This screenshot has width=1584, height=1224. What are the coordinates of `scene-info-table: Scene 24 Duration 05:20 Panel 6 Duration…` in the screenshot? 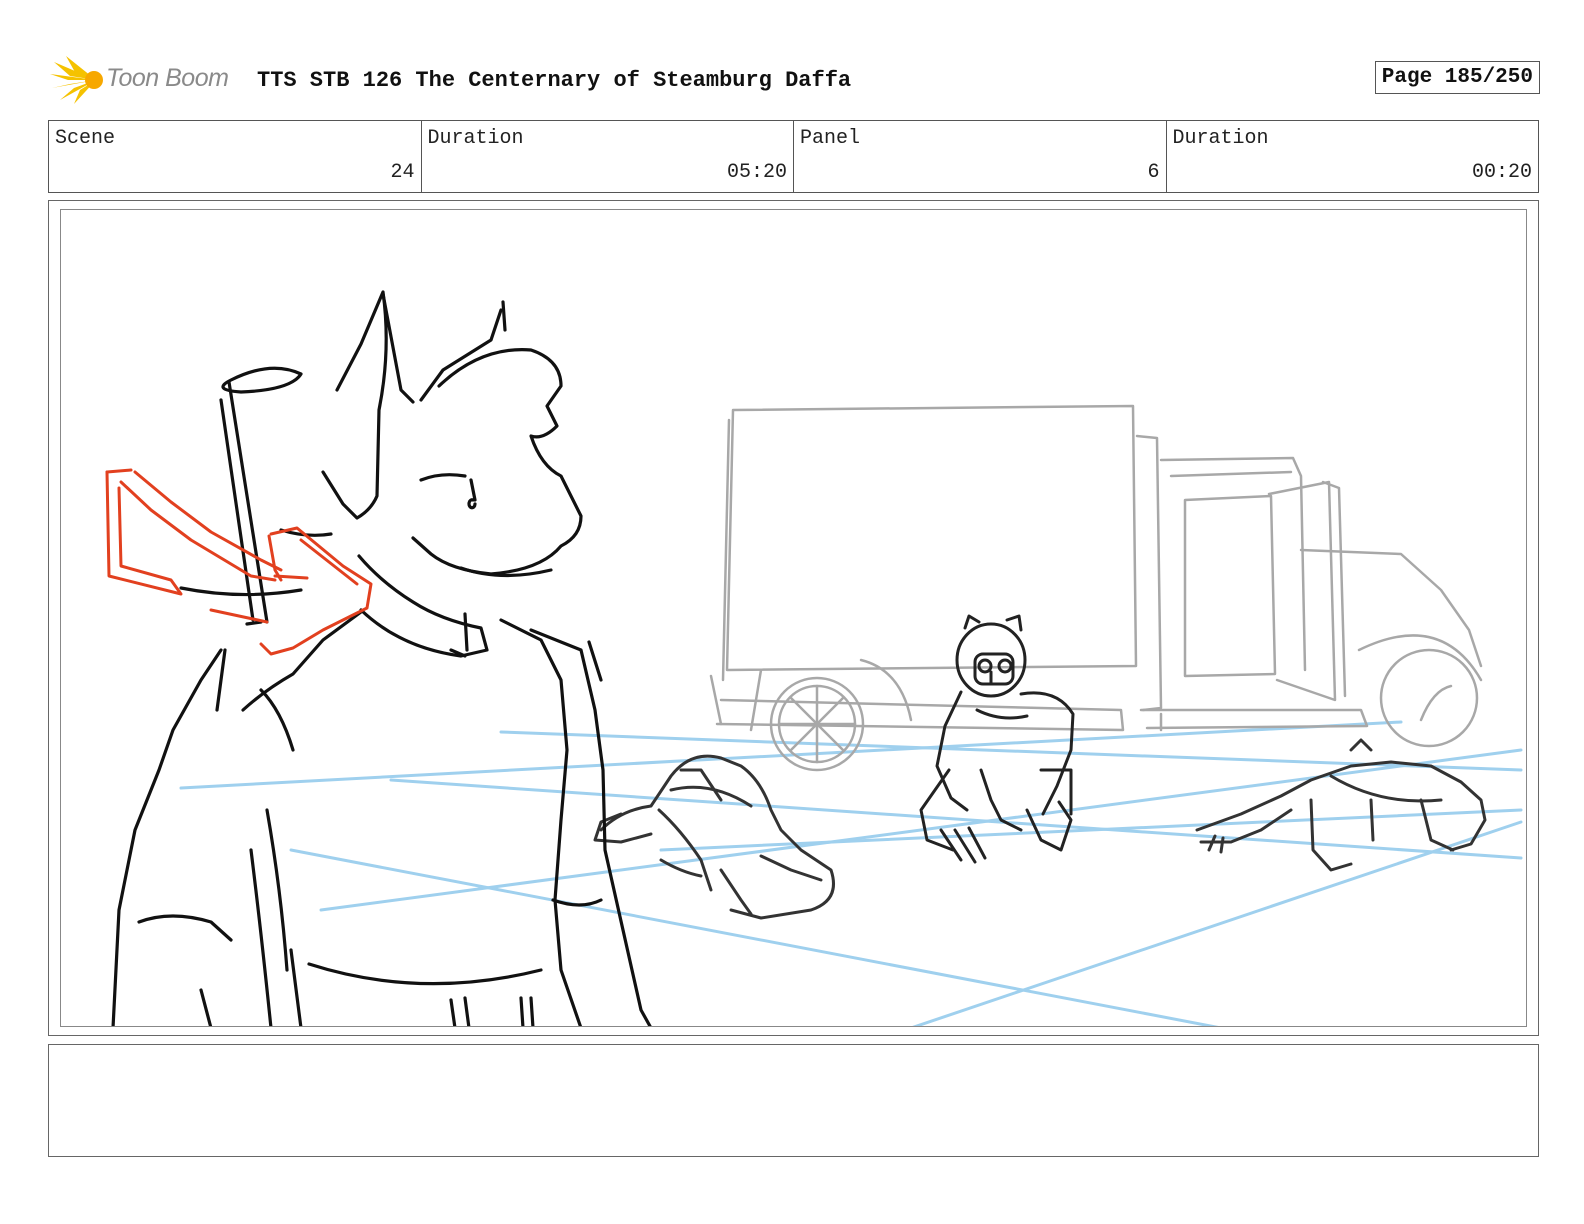 It's located at (793, 156).